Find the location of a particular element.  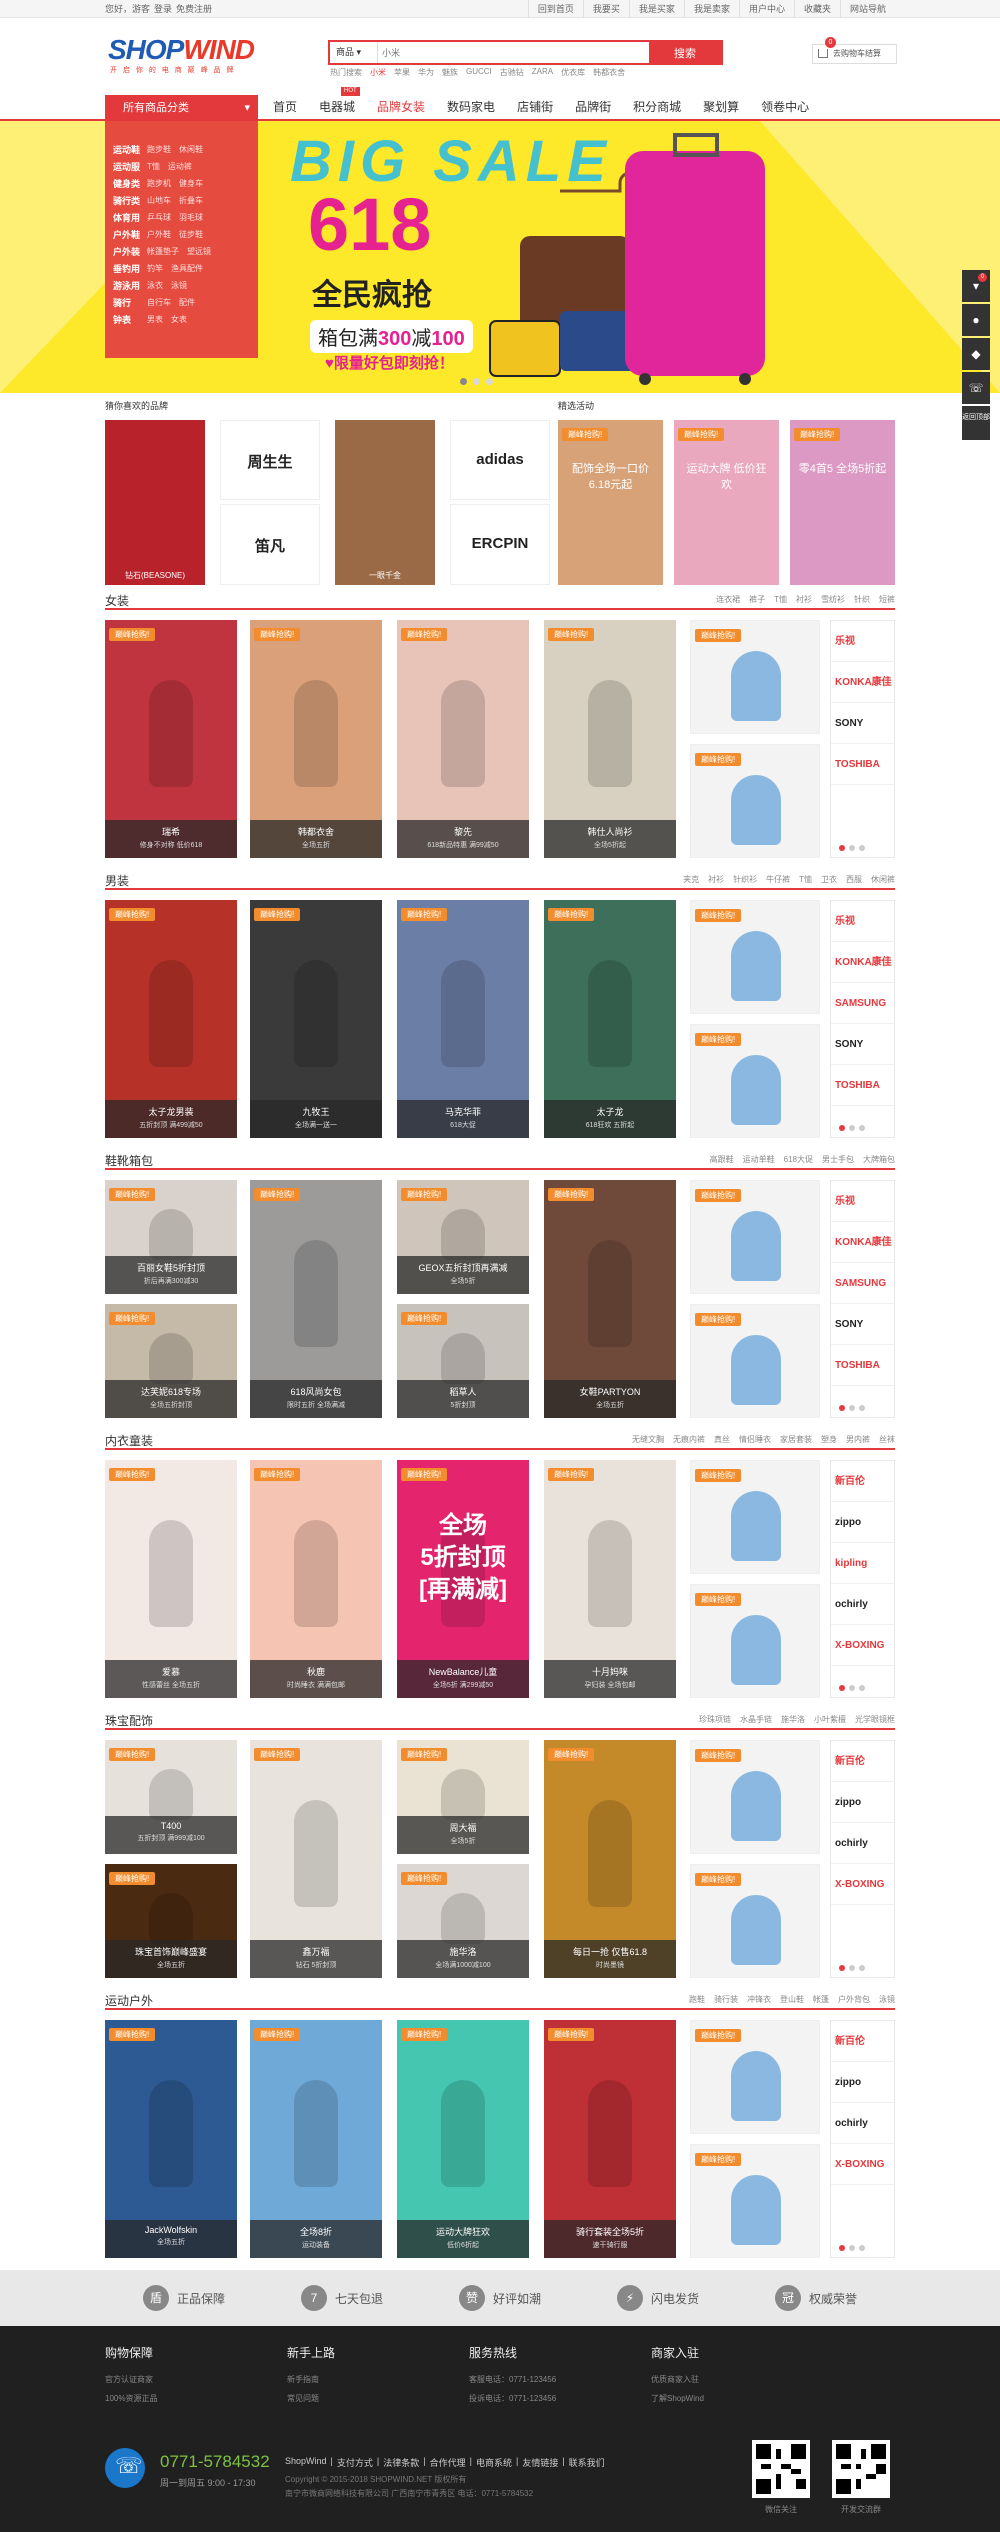

floor-keyword-link: 跑鞋 is located at coordinates (697, 1999).